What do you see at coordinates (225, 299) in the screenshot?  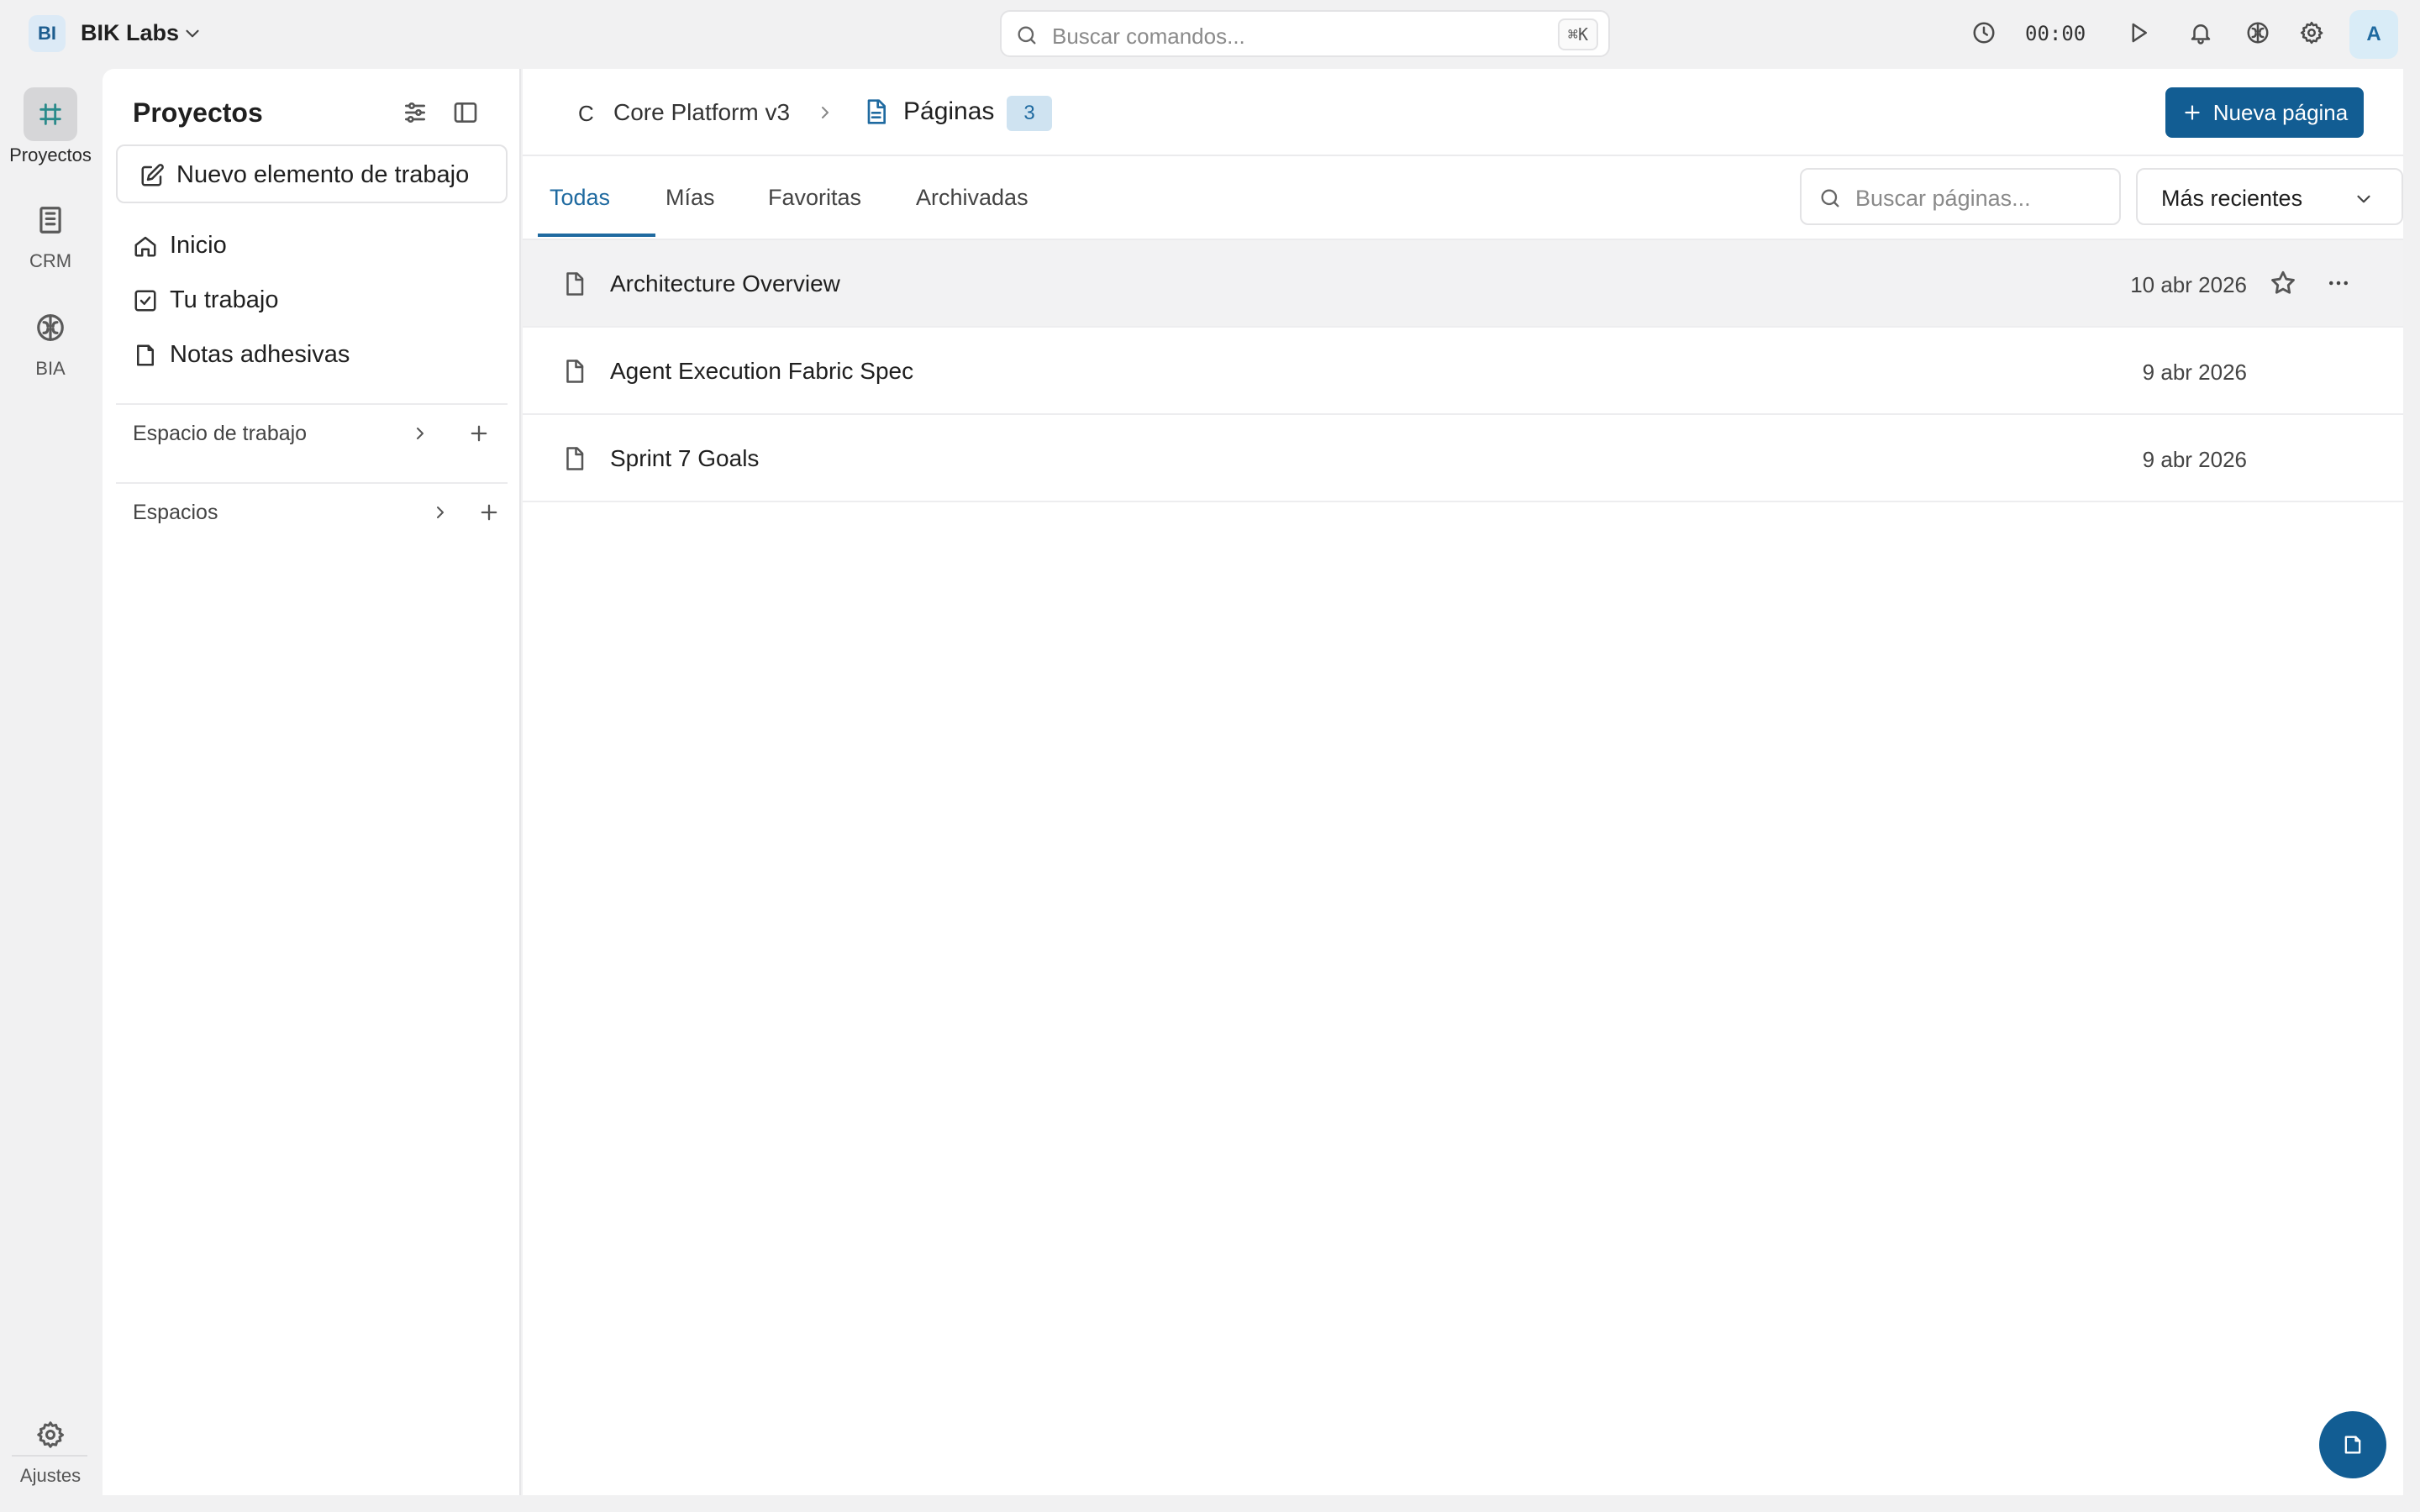 I see `sidebar-item-label: Tu trabajo` at bounding box center [225, 299].